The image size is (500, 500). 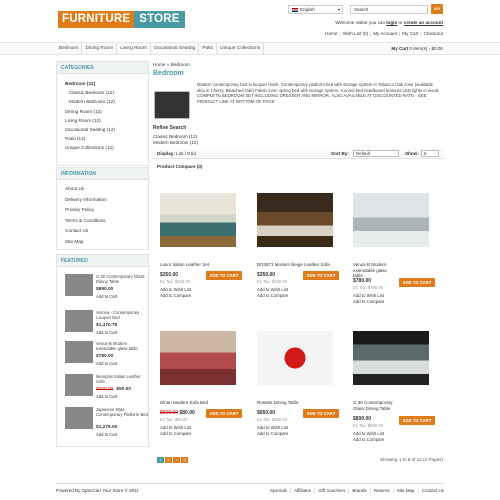 What do you see at coordinates (106, 147) in the screenshot?
I see `category-unique-collections: Unique Collections (12)` at bounding box center [106, 147].